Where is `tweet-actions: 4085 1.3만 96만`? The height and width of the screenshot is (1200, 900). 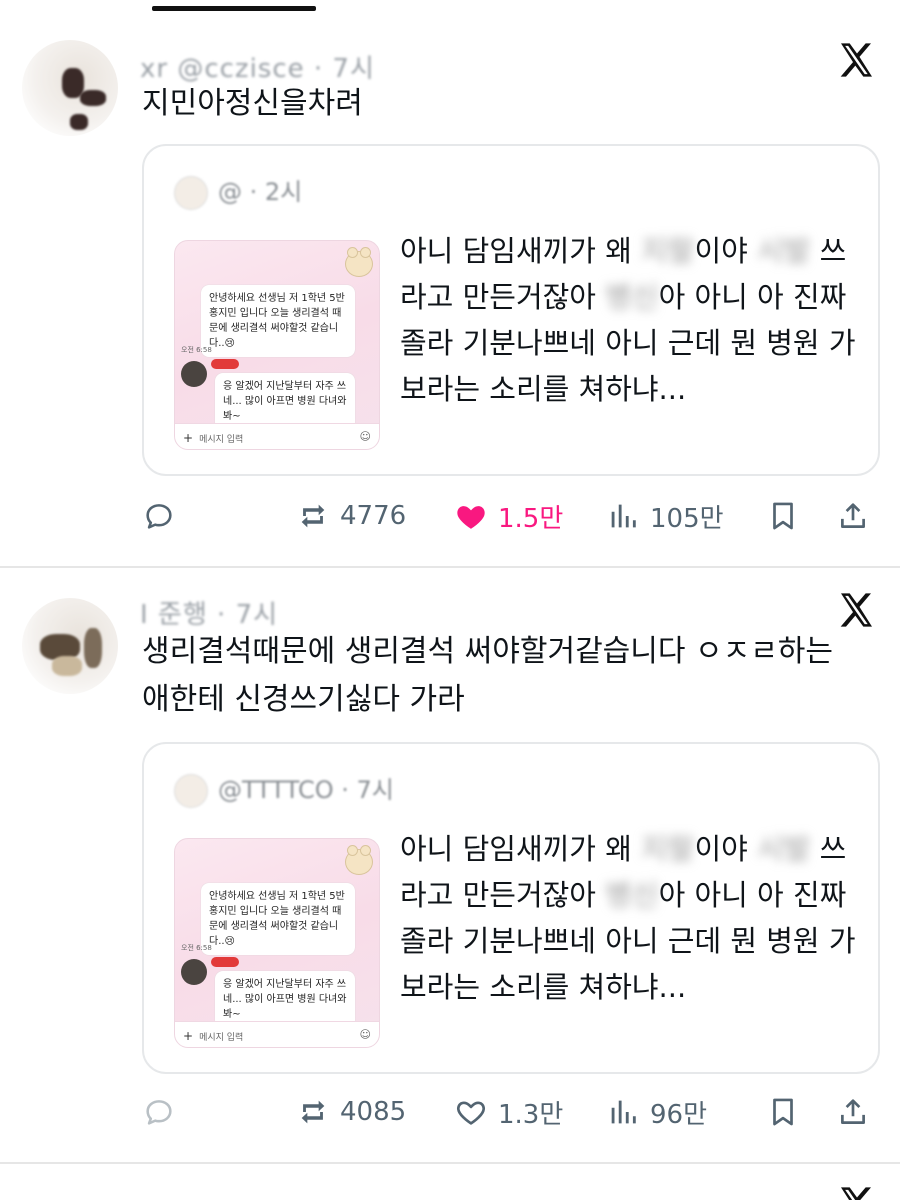
tweet-actions: 4085 1.3만 96만 is located at coordinates (512, 1112).